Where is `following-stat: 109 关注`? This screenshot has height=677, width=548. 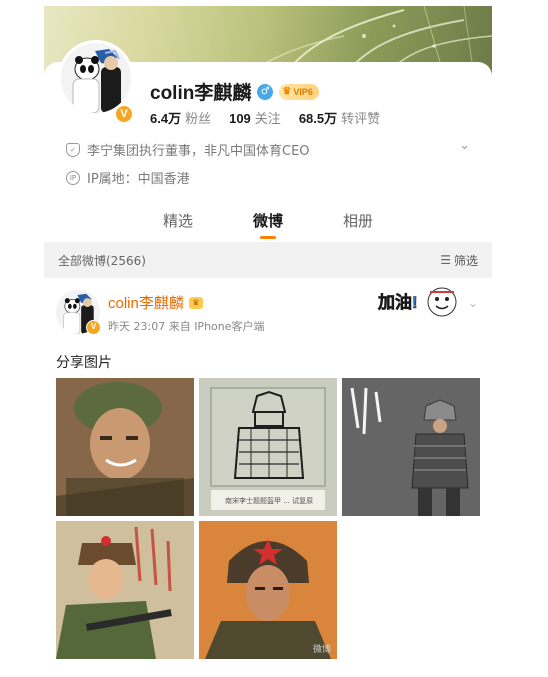
following-stat: 109 关注 is located at coordinates (255, 117).